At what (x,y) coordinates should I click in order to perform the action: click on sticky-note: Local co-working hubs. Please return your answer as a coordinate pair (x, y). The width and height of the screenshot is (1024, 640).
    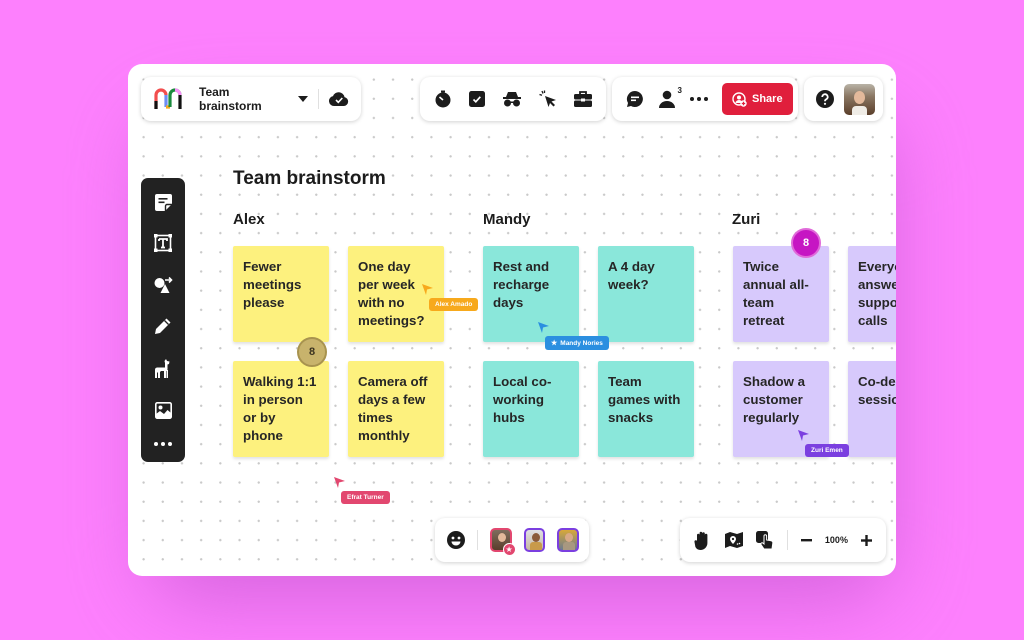
    Looking at the image, I should click on (531, 409).